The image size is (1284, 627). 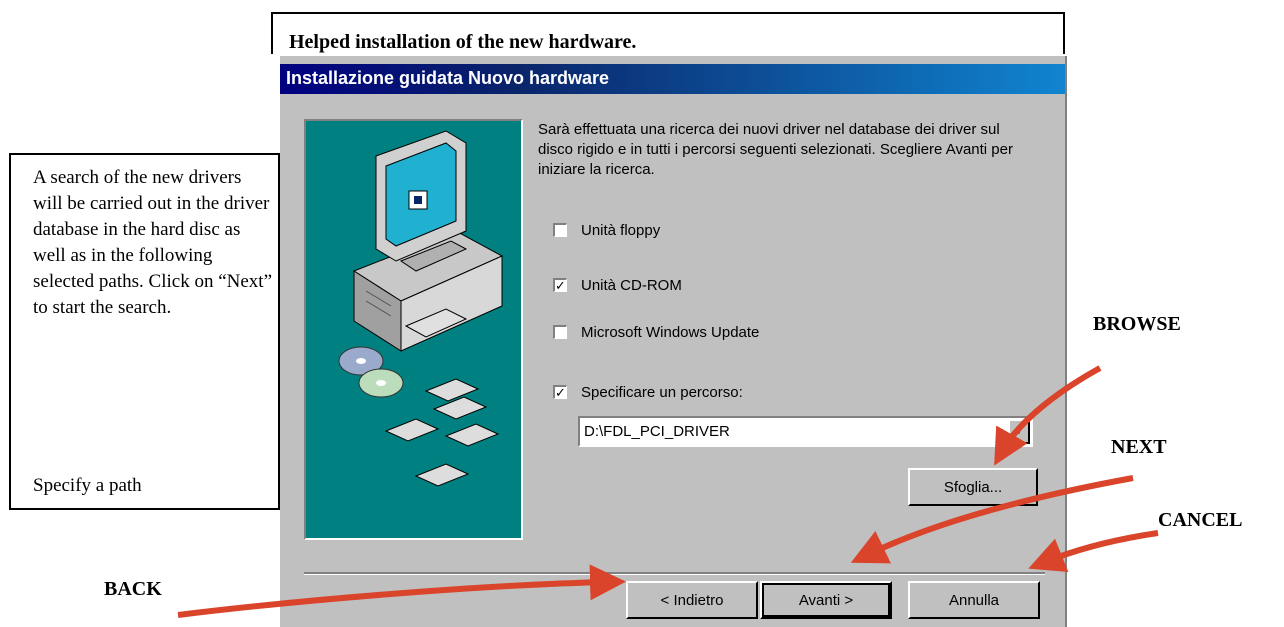 I want to click on option-specify-path: ✓ Specificare un percorso:, so click(x=648, y=392).